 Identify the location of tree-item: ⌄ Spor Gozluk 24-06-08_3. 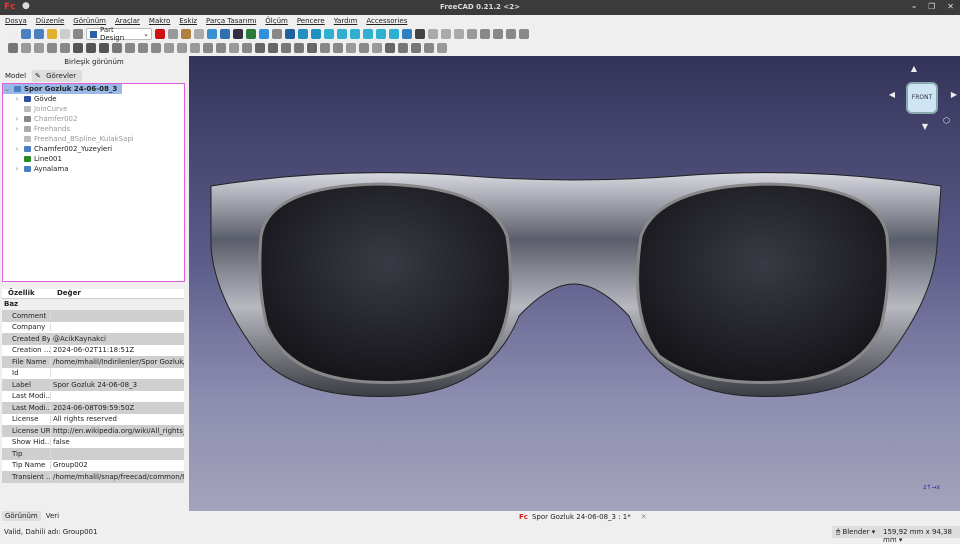
(62, 89).